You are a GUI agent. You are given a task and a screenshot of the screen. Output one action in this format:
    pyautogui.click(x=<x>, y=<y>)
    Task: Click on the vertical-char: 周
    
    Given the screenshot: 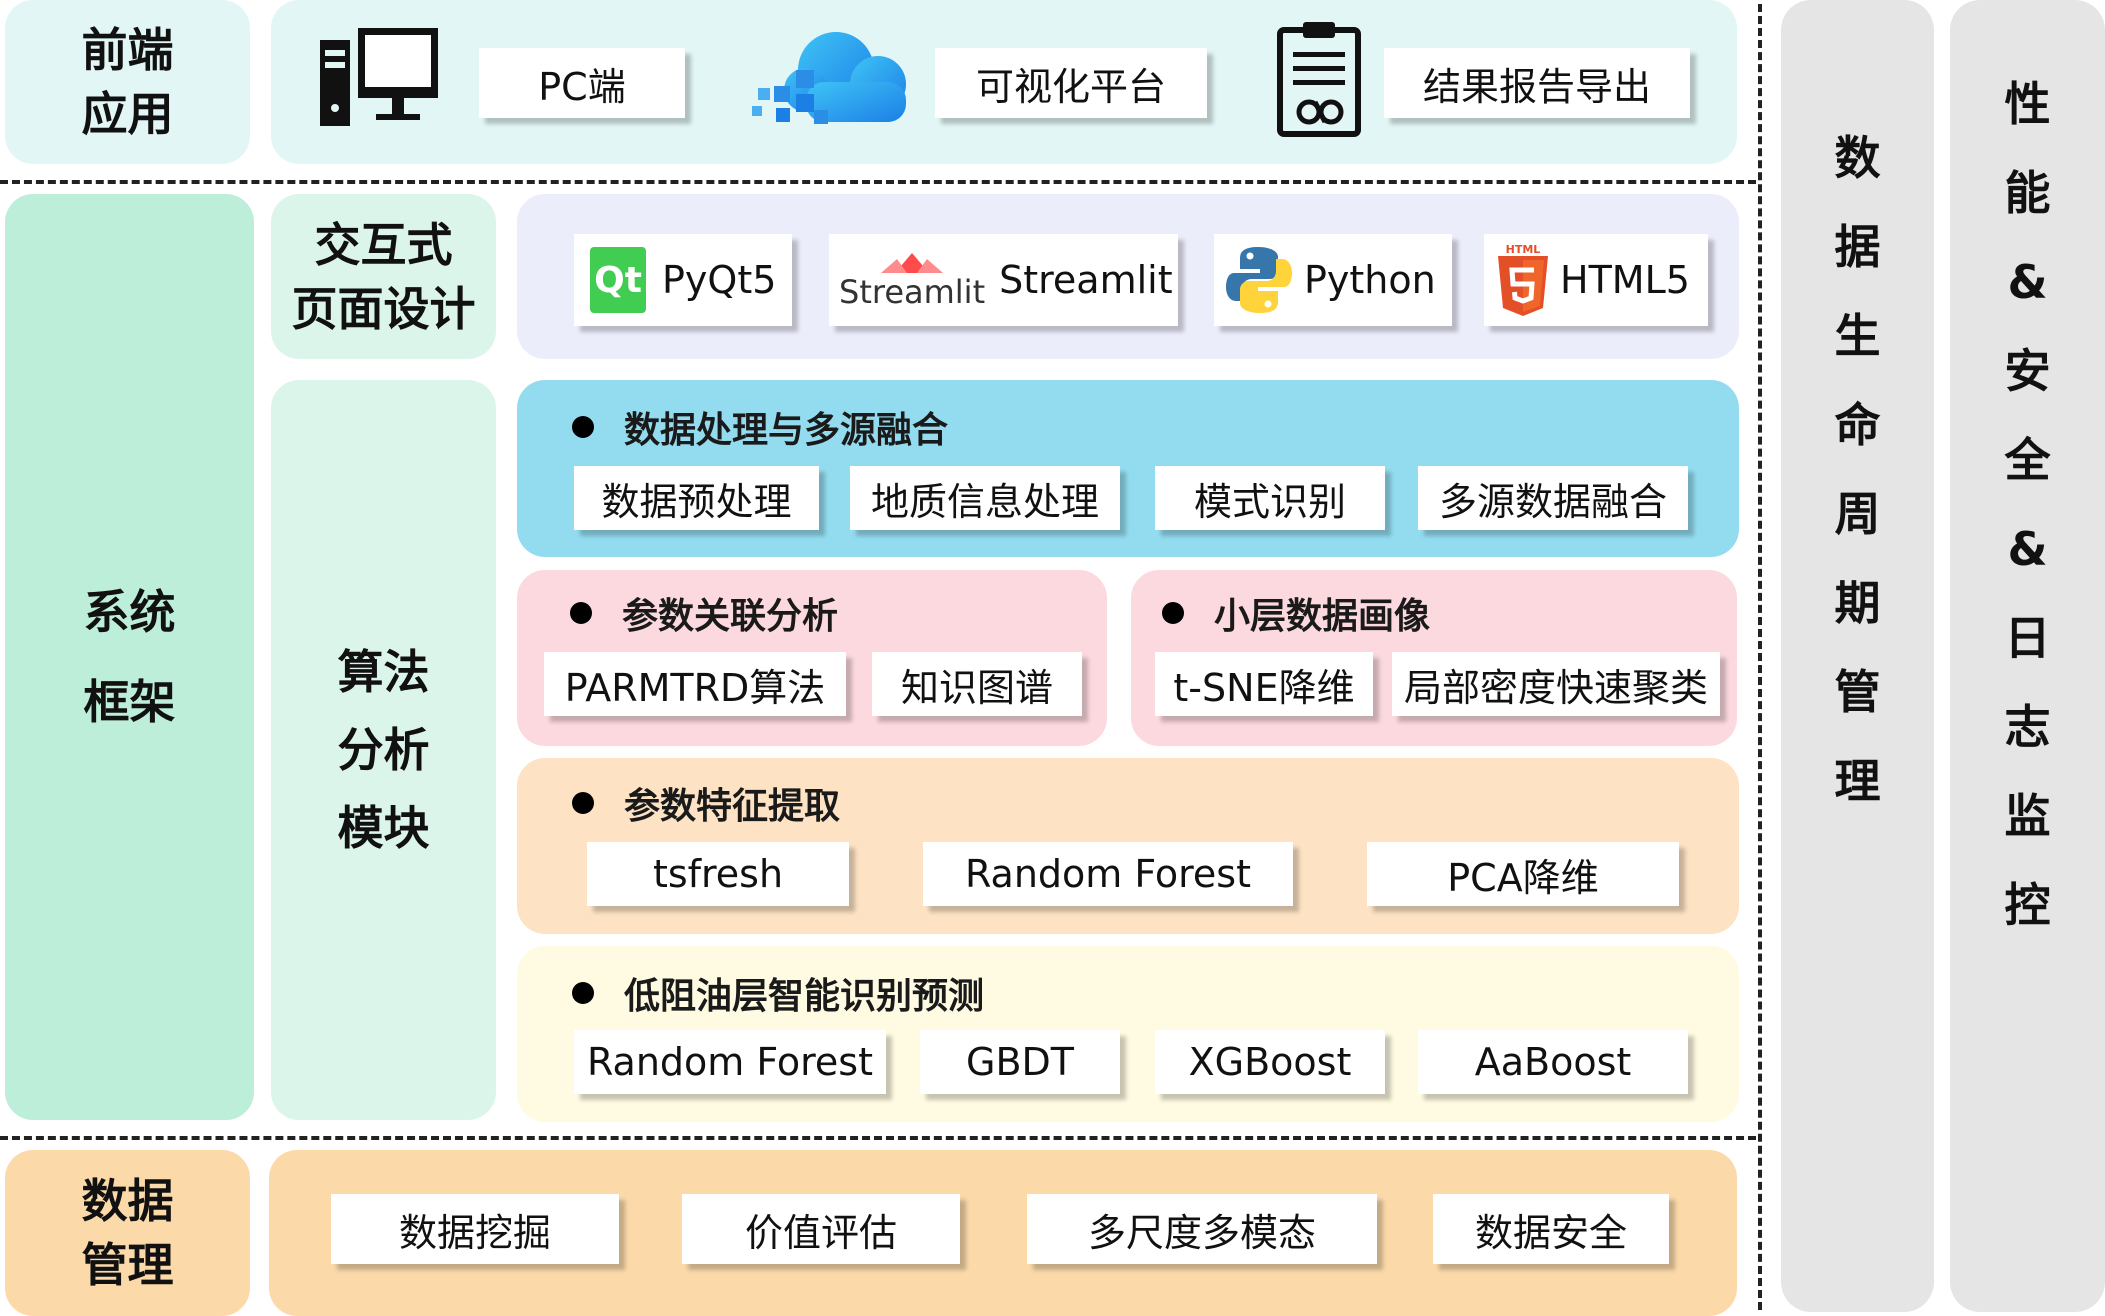 What is the action you would take?
    pyautogui.click(x=1857, y=514)
    